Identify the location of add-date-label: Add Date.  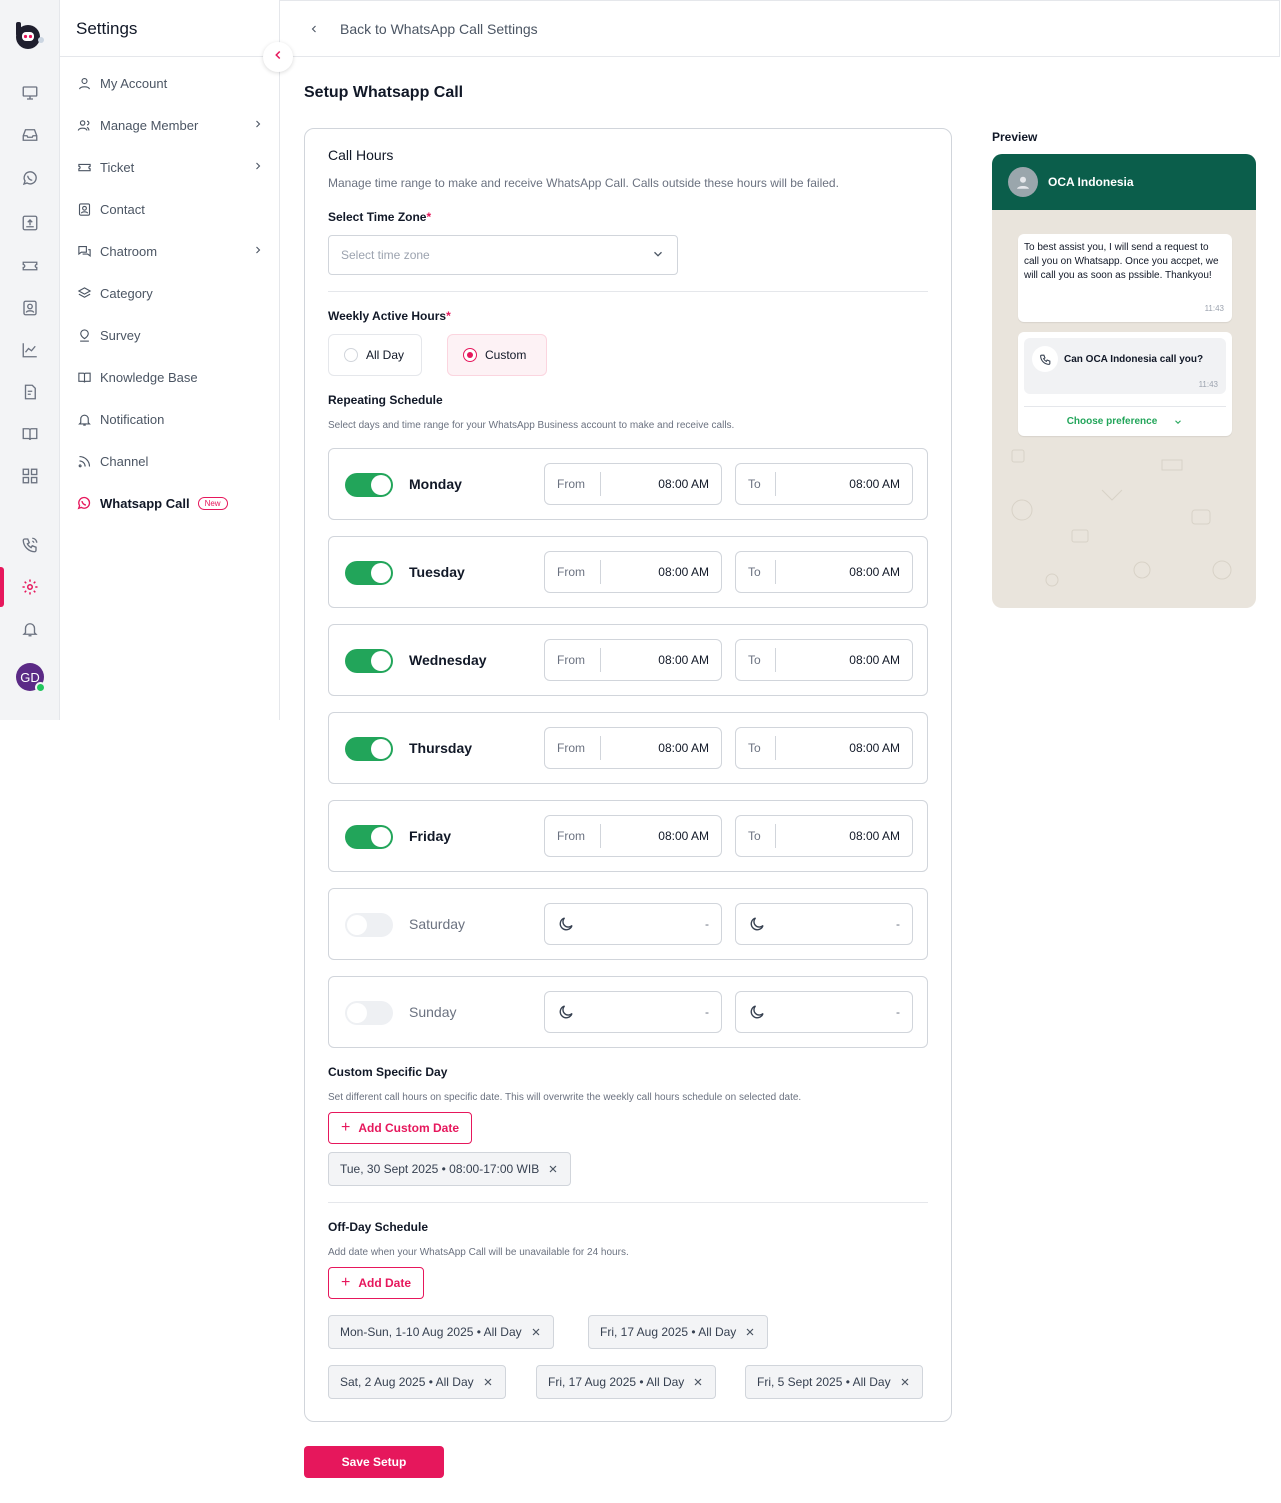
(385, 1283).